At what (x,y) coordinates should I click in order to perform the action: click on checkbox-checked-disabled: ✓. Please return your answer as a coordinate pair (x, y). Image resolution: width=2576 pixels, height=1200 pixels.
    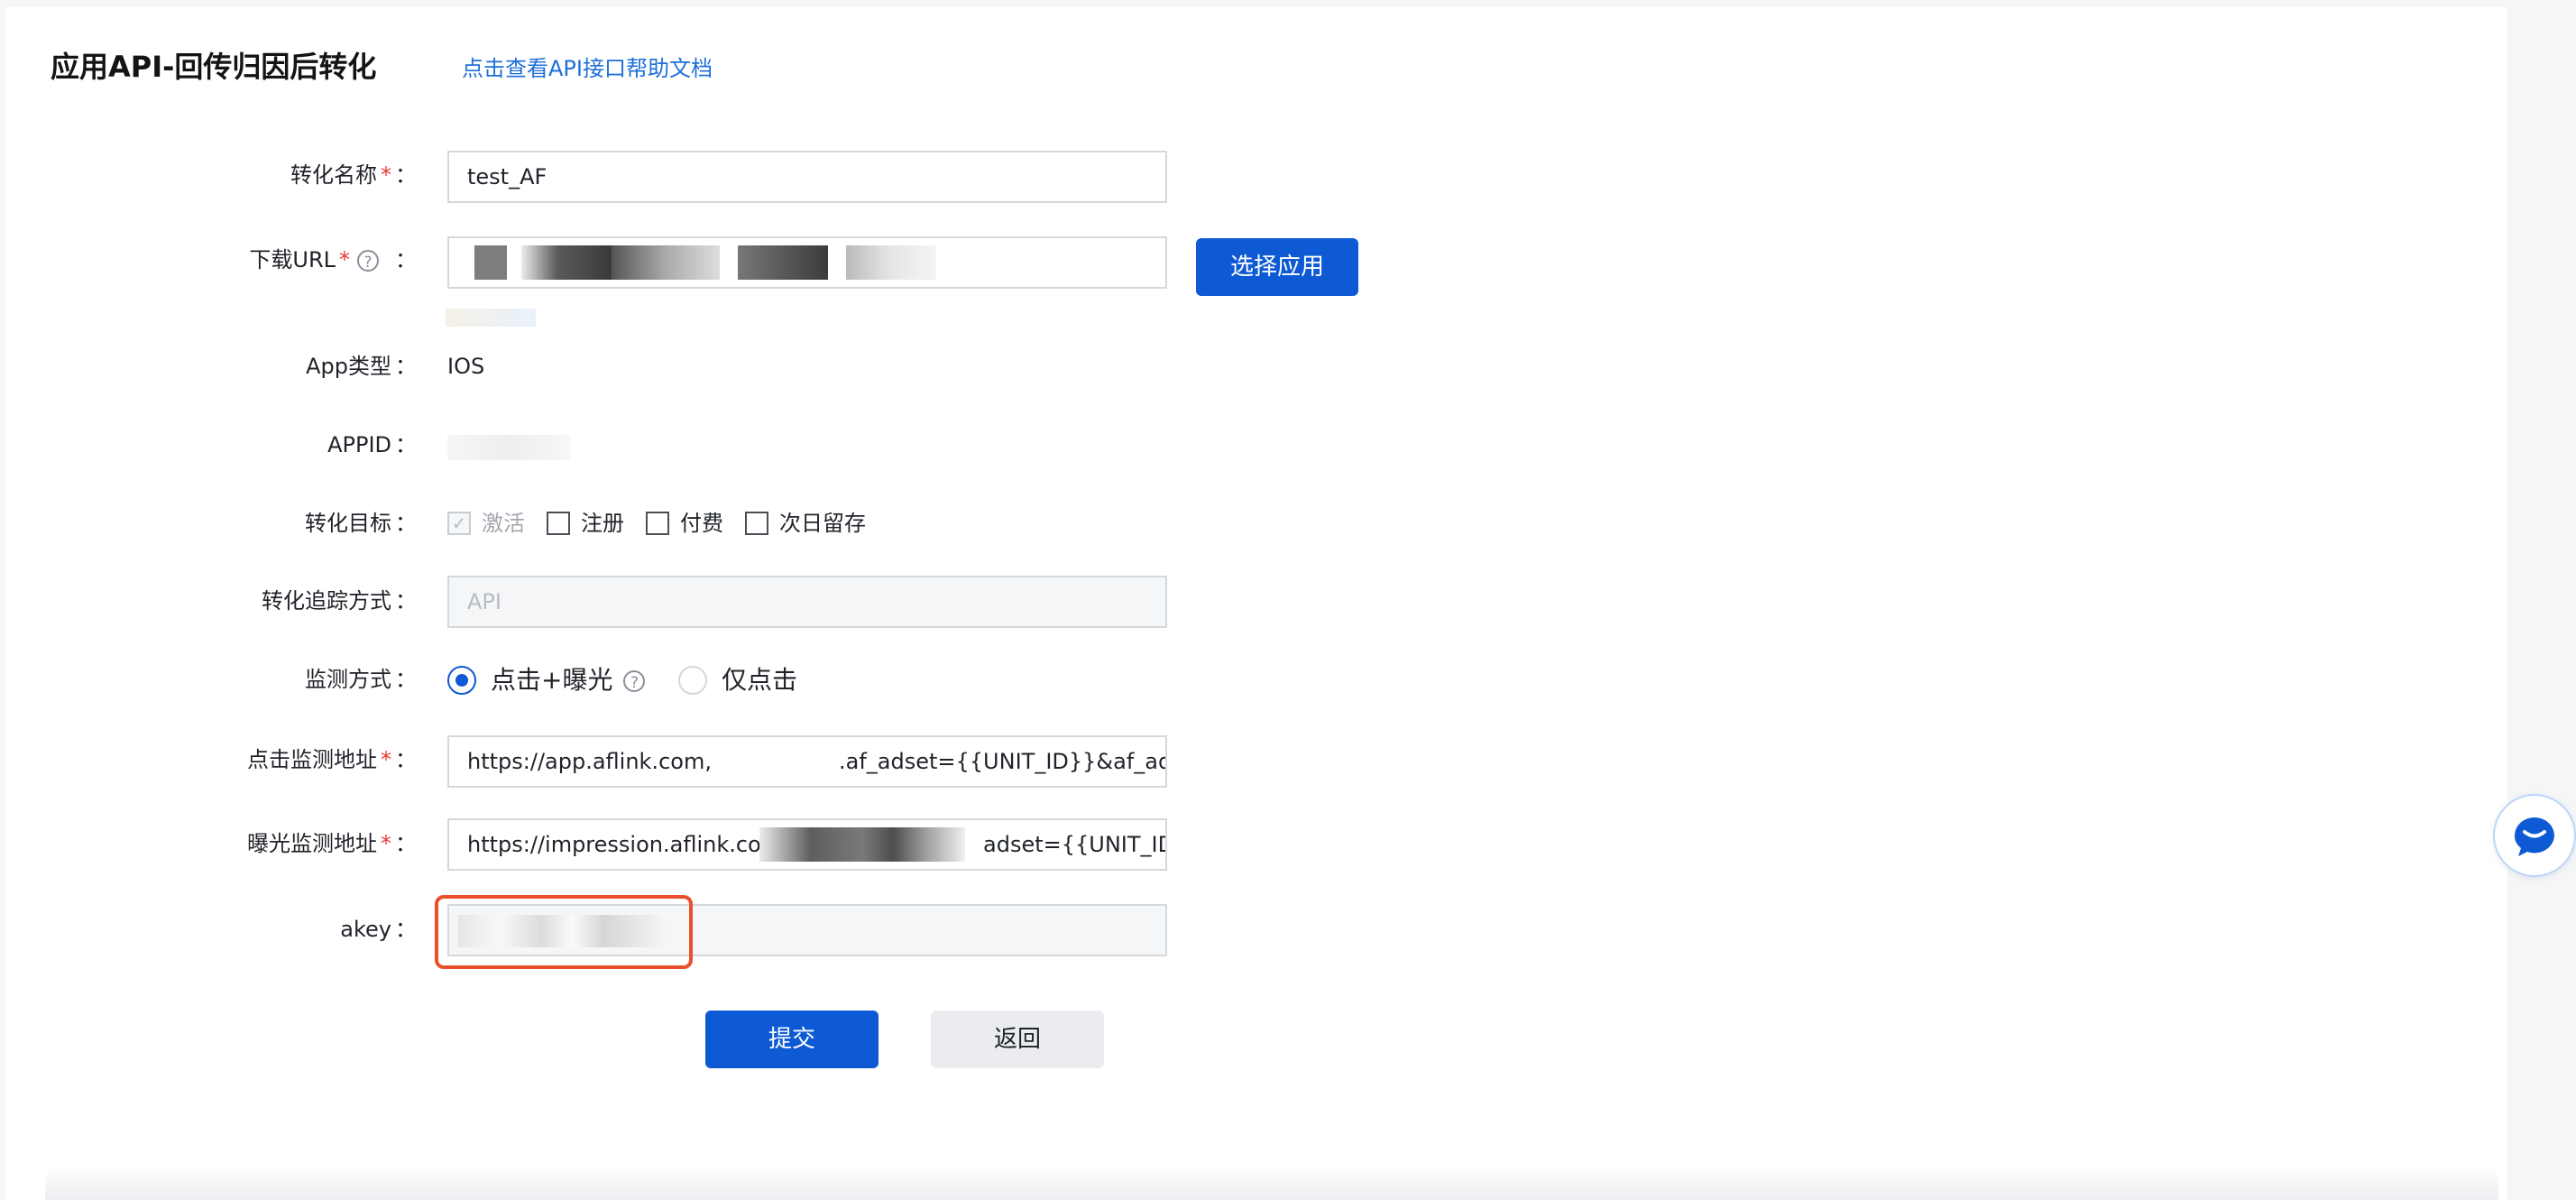
    Looking at the image, I should click on (459, 523).